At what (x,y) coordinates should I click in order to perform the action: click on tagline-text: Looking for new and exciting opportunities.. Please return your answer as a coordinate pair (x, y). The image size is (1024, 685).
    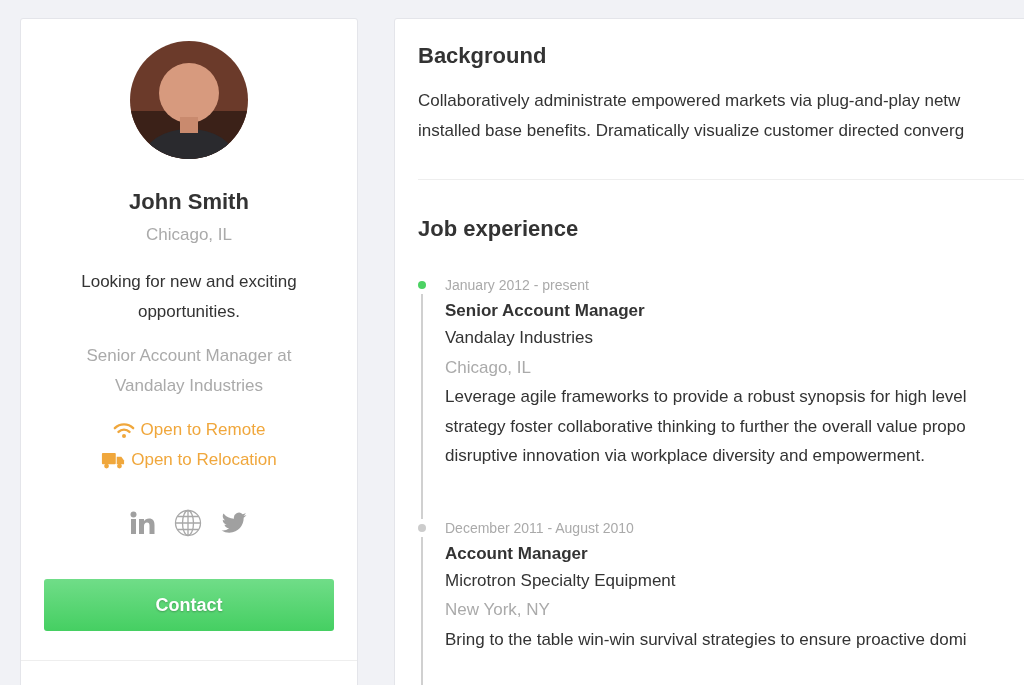
    Looking at the image, I should click on (189, 297).